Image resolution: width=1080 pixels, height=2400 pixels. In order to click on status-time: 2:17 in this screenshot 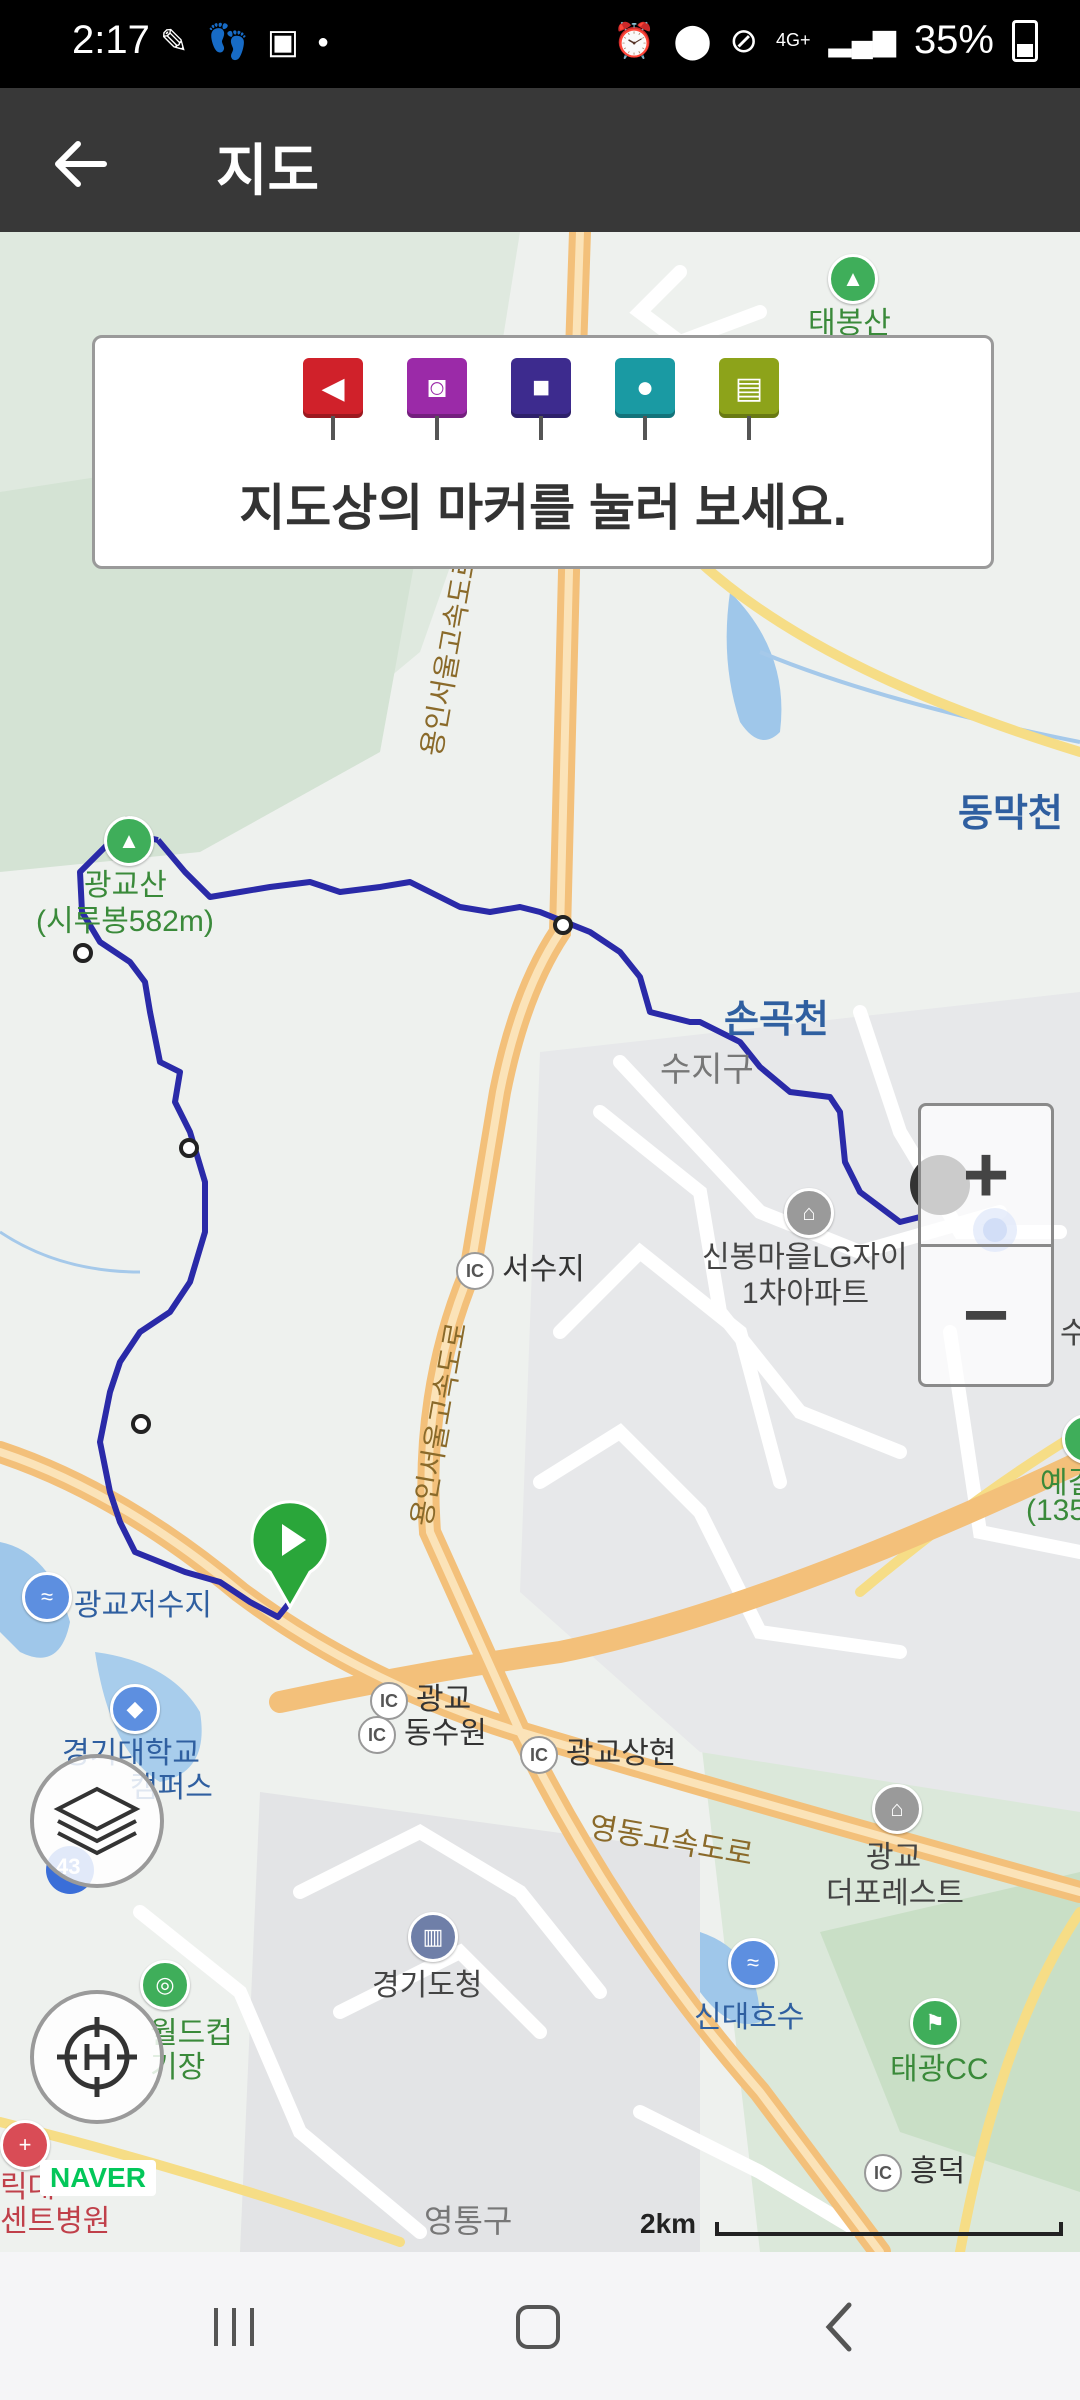, I will do `click(111, 40)`.